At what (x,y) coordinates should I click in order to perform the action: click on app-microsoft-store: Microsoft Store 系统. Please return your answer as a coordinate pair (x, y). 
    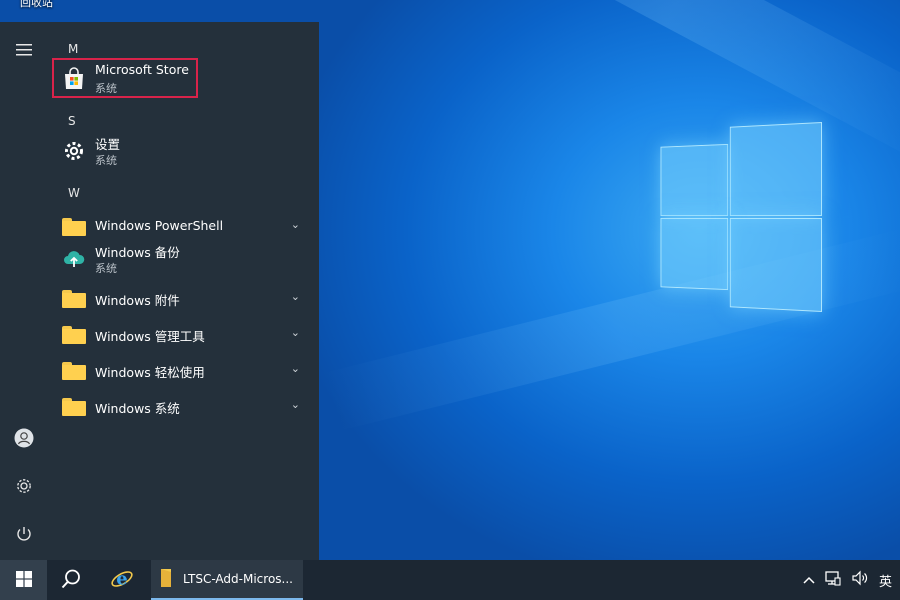
    Looking at the image, I should click on (125, 78).